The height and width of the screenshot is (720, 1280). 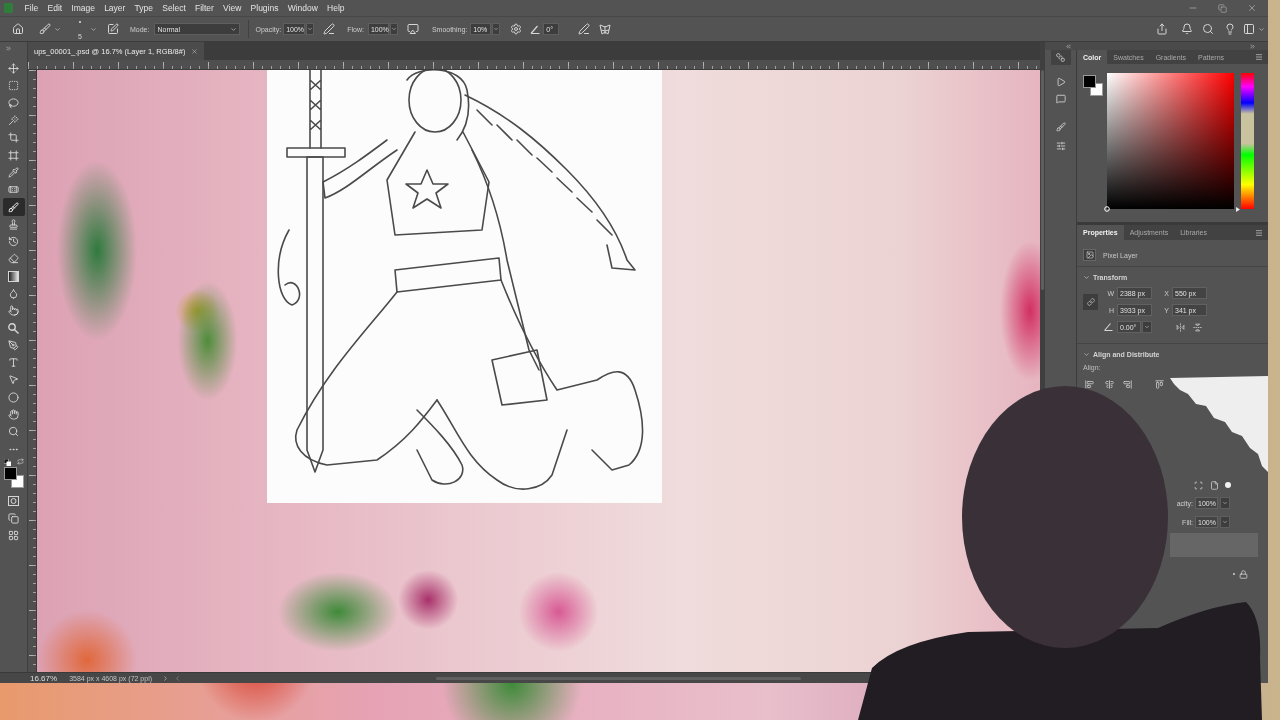 What do you see at coordinates (1187, 29) in the screenshot?
I see `bell-icon` at bounding box center [1187, 29].